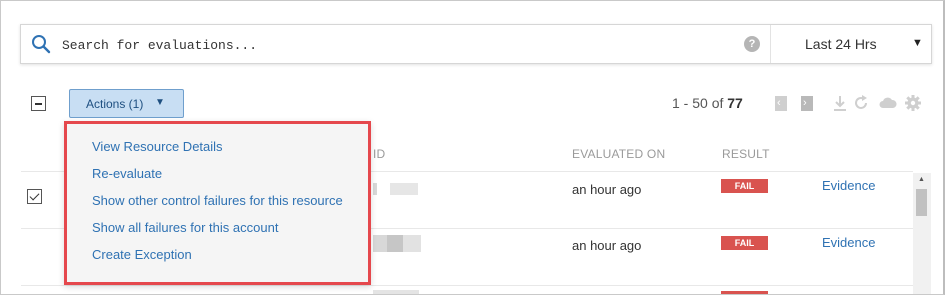 This screenshot has height=295, width=945. Describe the element at coordinates (379, 154) in the screenshot. I see `column-header-id: ID` at that location.